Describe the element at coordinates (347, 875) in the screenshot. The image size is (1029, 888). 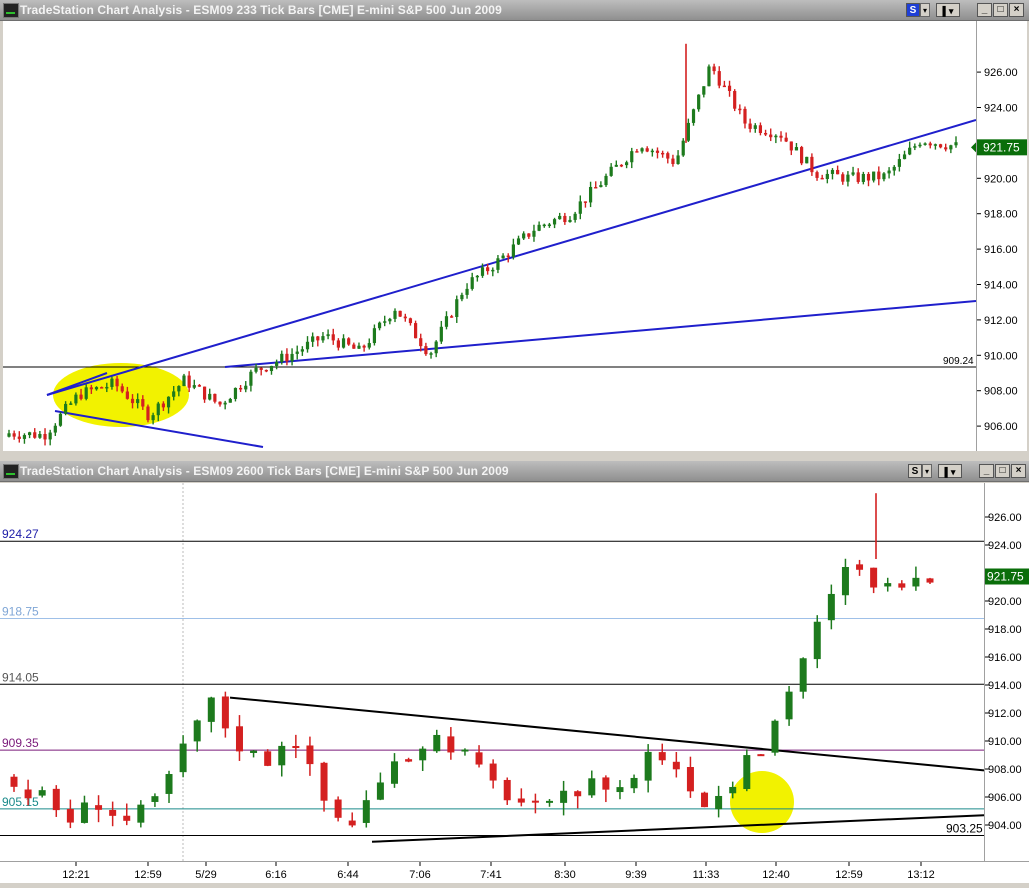
I see `time-tick-label: 6:44` at that location.